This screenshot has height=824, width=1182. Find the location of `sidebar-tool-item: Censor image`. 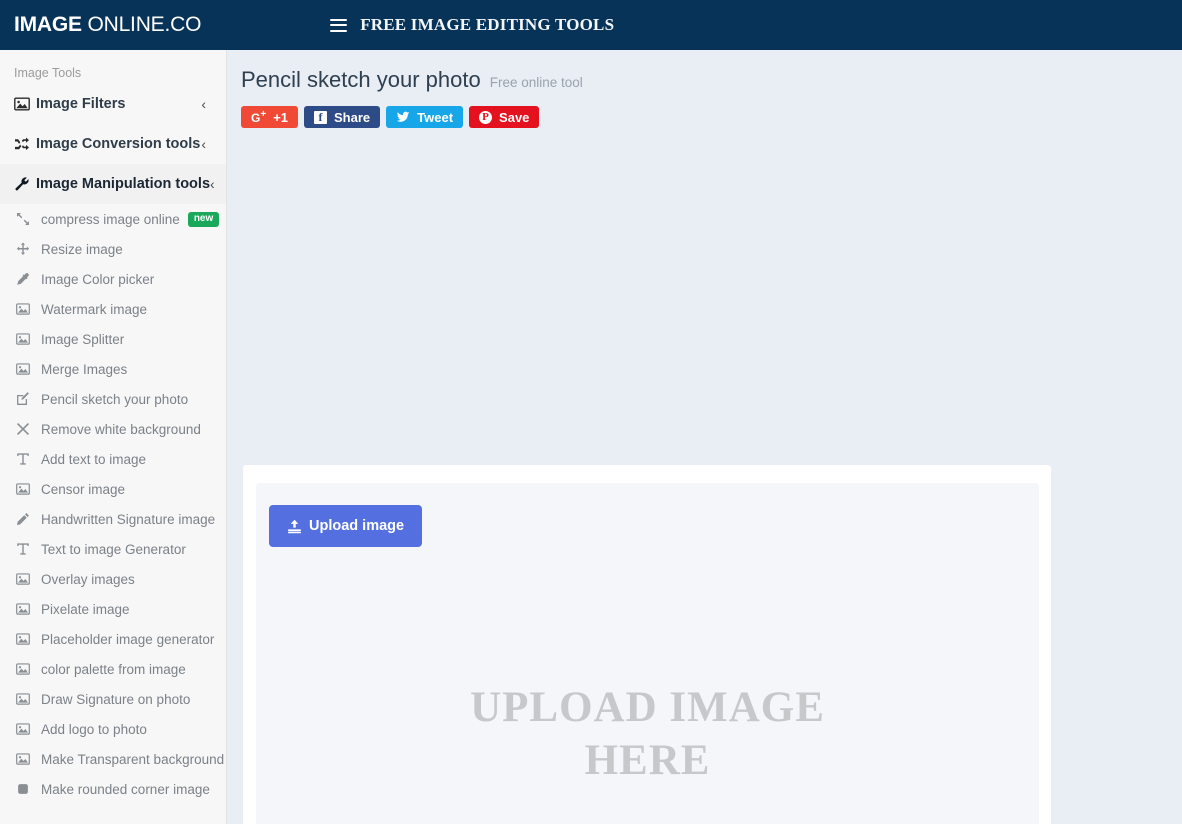

sidebar-tool-item: Censor image is located at coordinates (113, 489).